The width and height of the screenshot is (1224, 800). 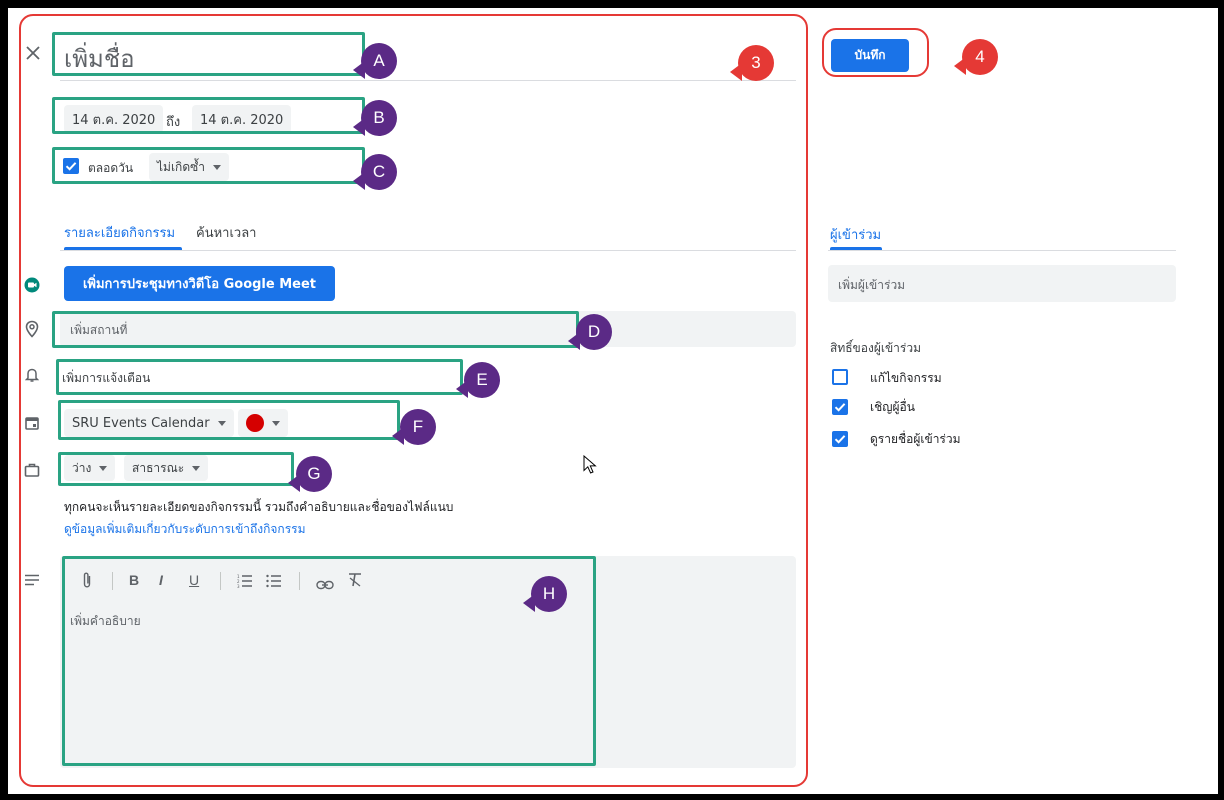 I want to click on add-guests-placeholder: เพิ่มผู้เข้าร่วม, so click(x=872, y=285).